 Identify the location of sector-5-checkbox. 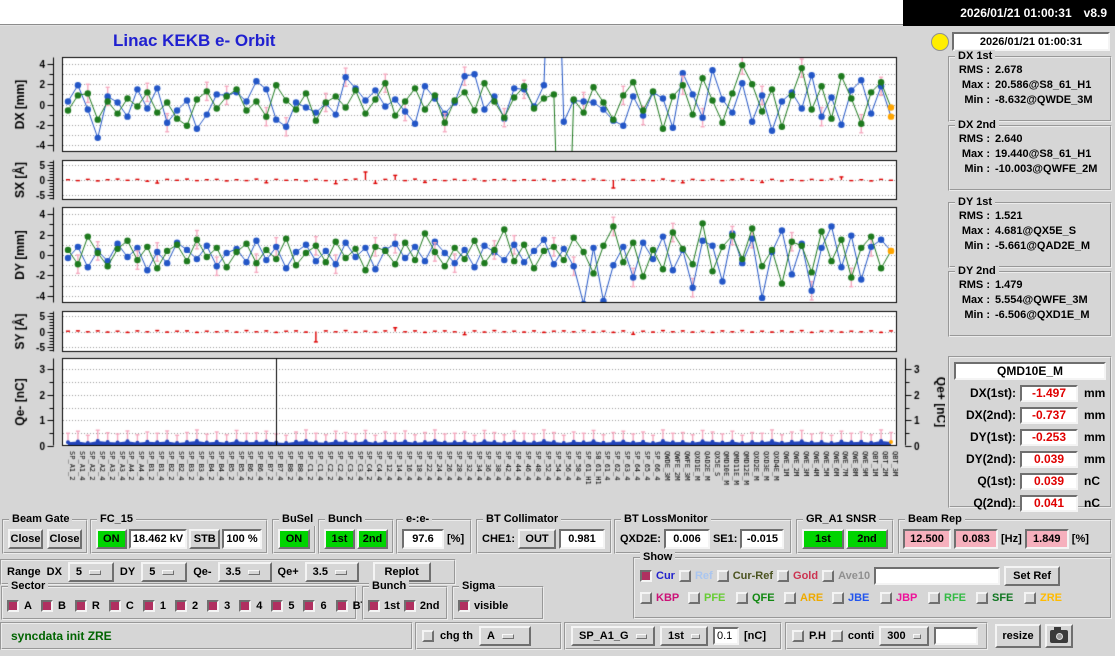
(277, 605).